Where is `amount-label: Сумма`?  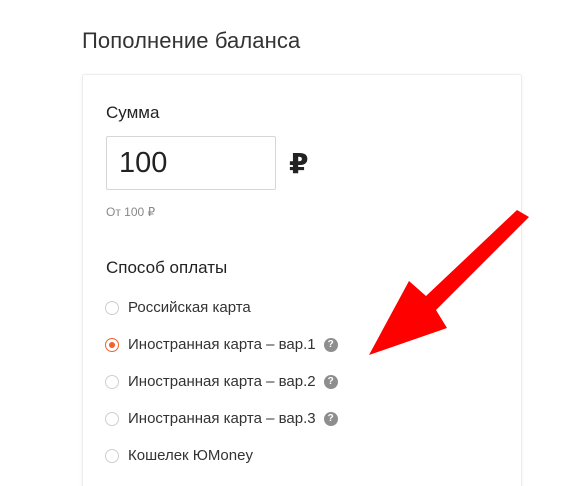 amount-label: Сумма is located at coordinates (133, 112).